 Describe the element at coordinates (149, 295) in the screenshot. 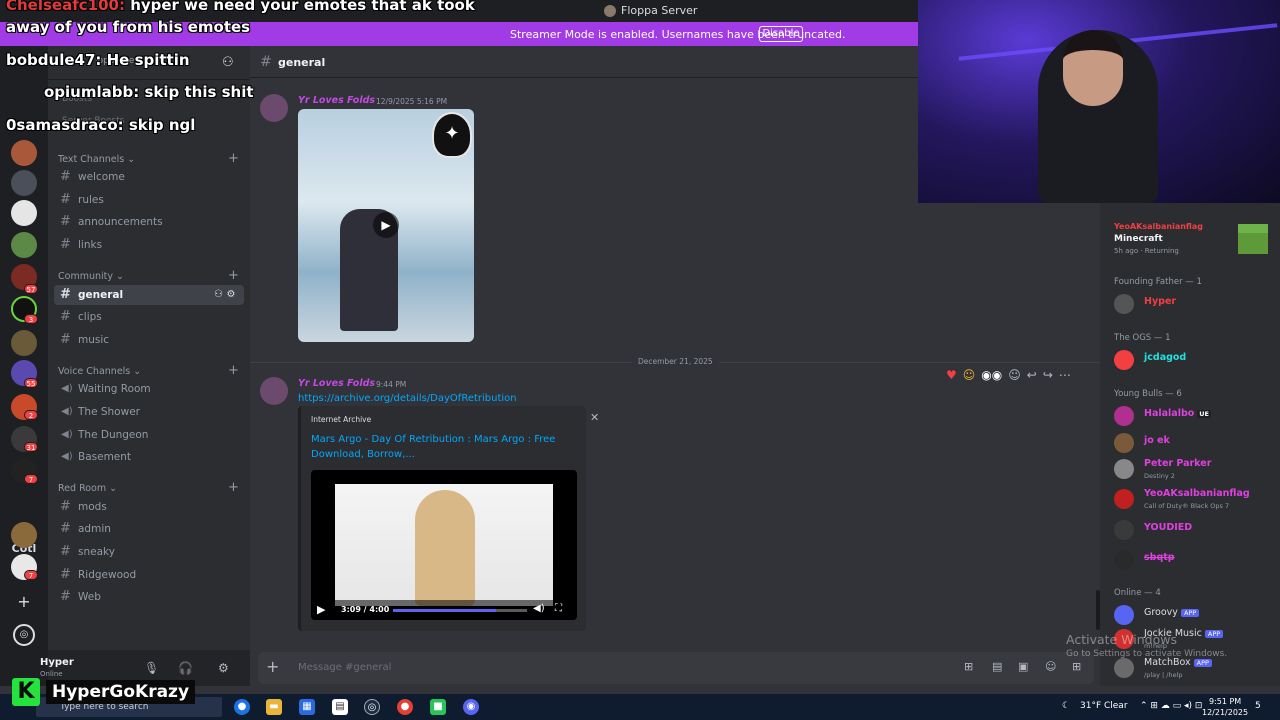

I see `channel-general: # general ⚇ ⚙` at that location.